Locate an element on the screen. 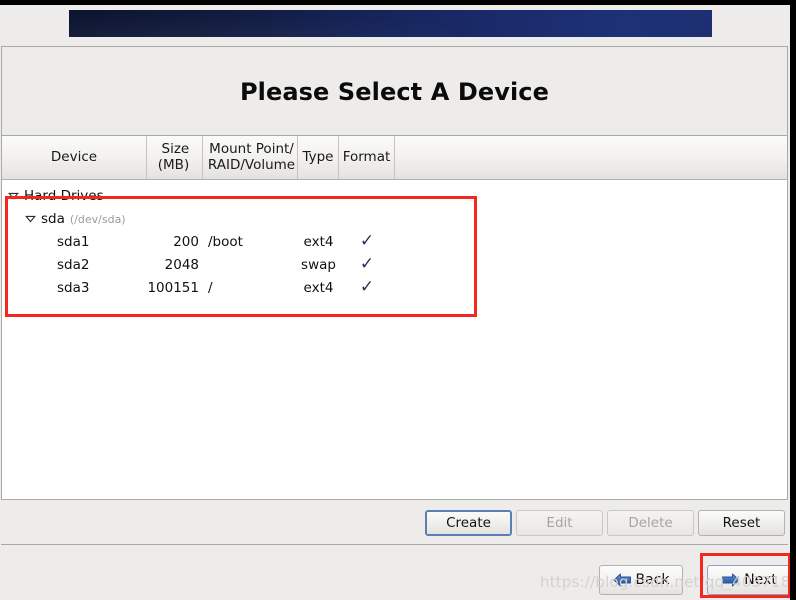 The image size is (796, 600). arrow-left-icon is located at coordinates (622, 580).